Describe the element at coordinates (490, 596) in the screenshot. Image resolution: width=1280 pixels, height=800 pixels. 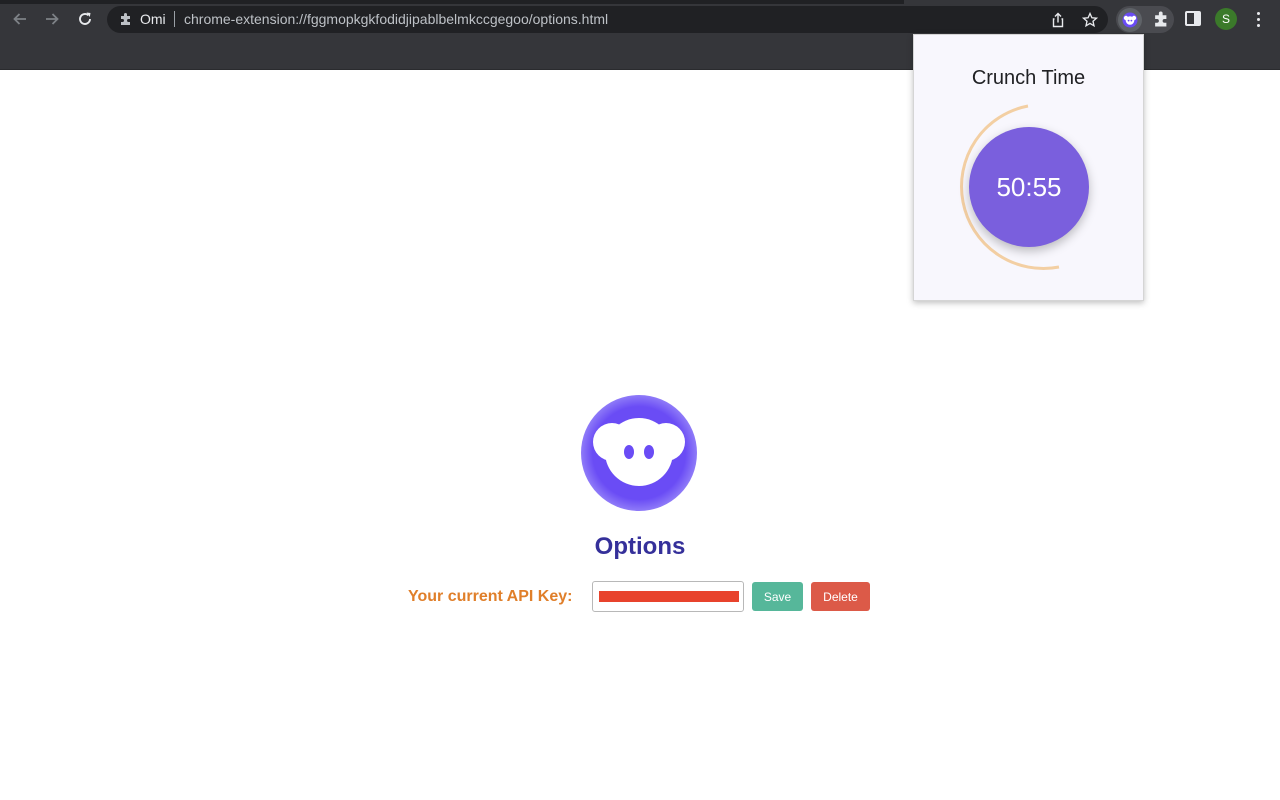
I see `api-key-label: Your current API Key:` at that location.